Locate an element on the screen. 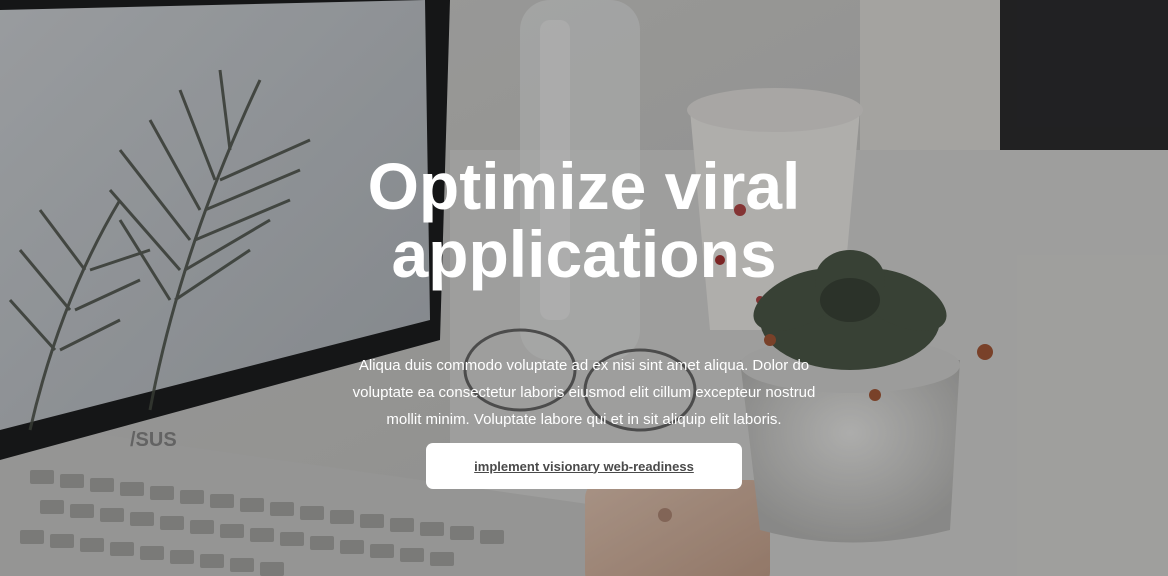 This screenshot has height=576, width=1168. cta-button-label: implement visionary web-readiness is located at coordinates (584, 466).